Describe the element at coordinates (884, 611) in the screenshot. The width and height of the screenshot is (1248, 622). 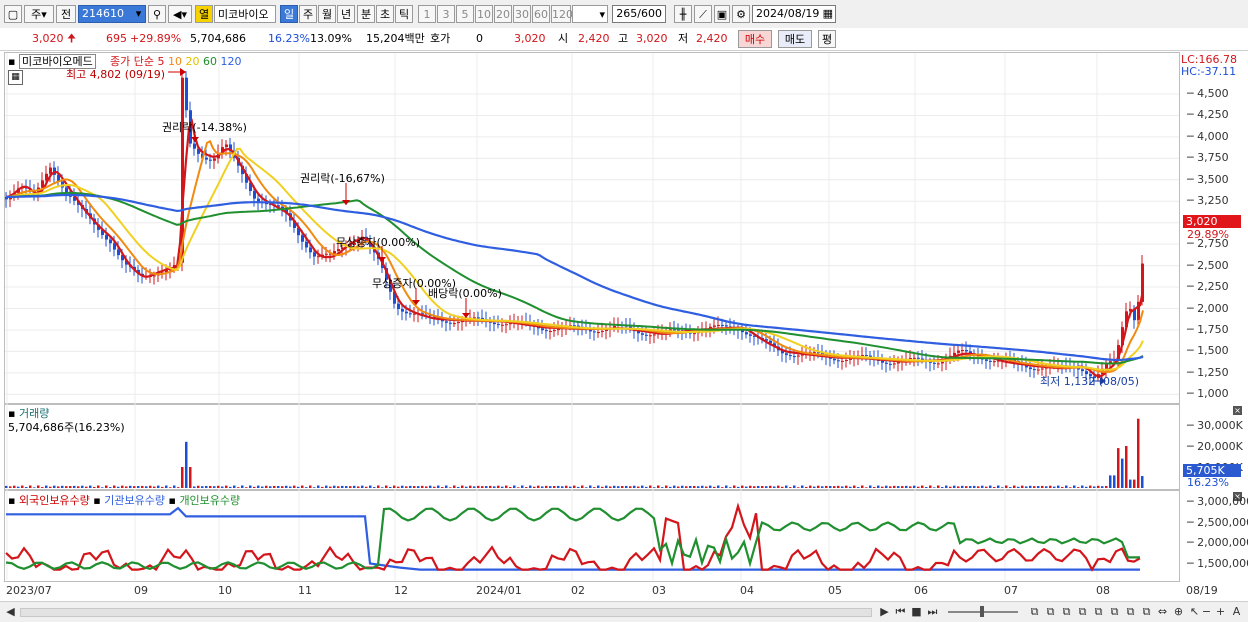
I see `scroll-right-icon: ▶` at that location.